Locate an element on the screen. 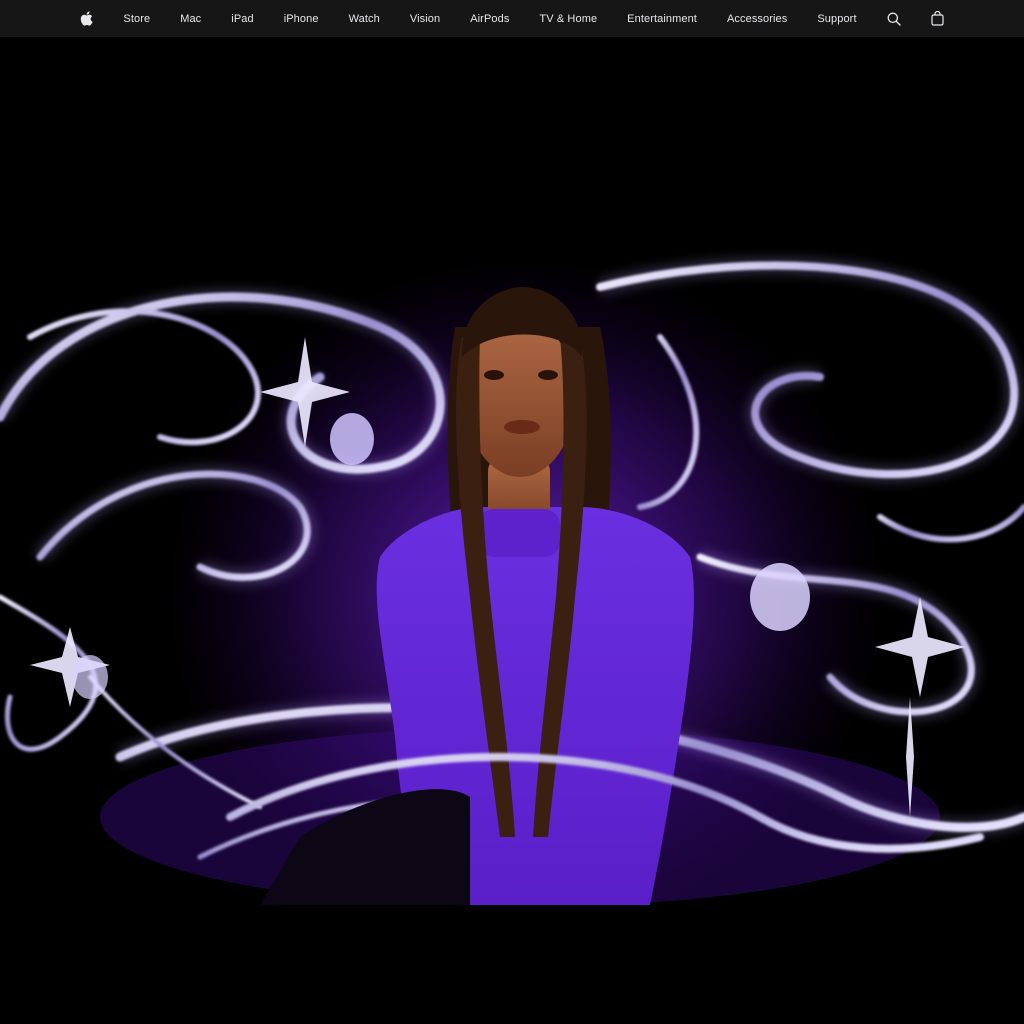 Image resolution: width=1024 pixels, height=1024 pixels. nav-item-vision: Vision is located at coordinates (425, 18).